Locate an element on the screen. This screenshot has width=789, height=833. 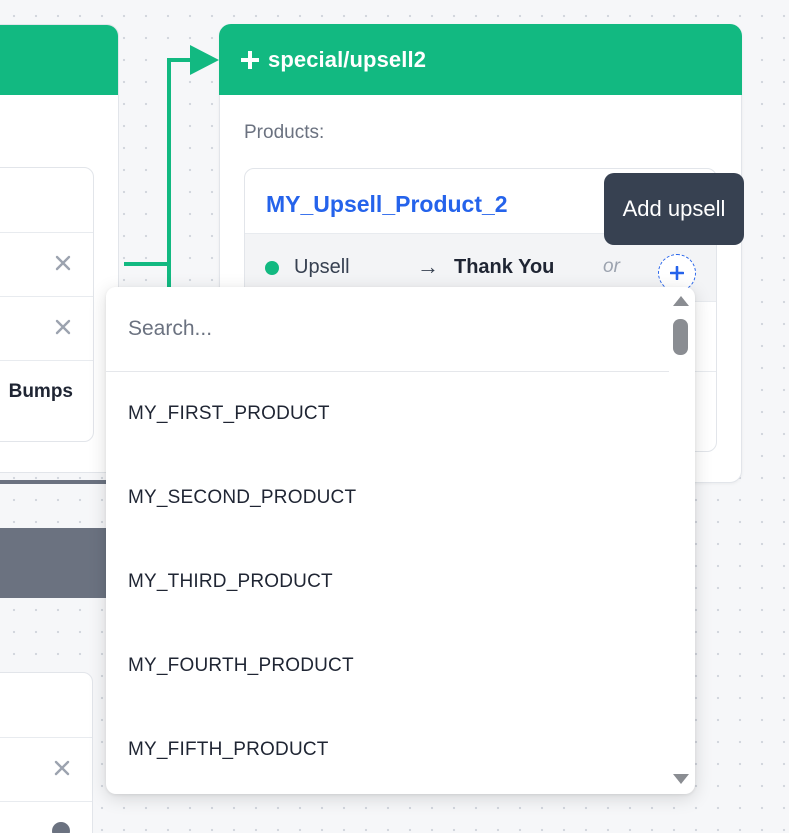
scroll-up-arrow-icon is located at coordinates (681, 301).